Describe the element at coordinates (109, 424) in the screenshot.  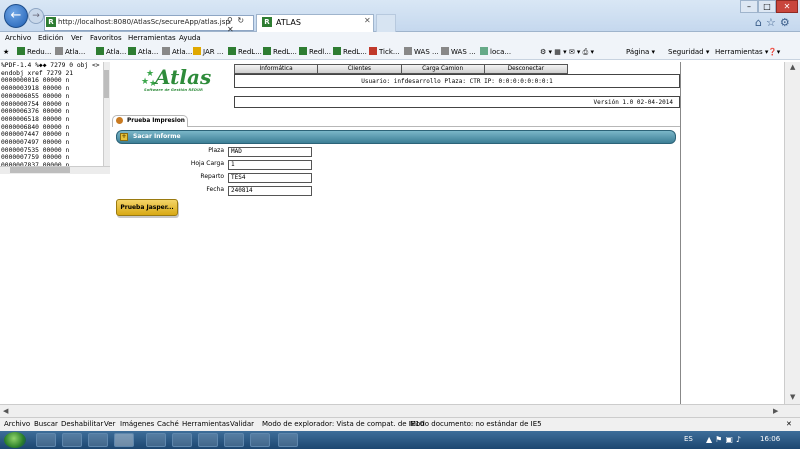
I see `dev-ver: Ver` at that location.